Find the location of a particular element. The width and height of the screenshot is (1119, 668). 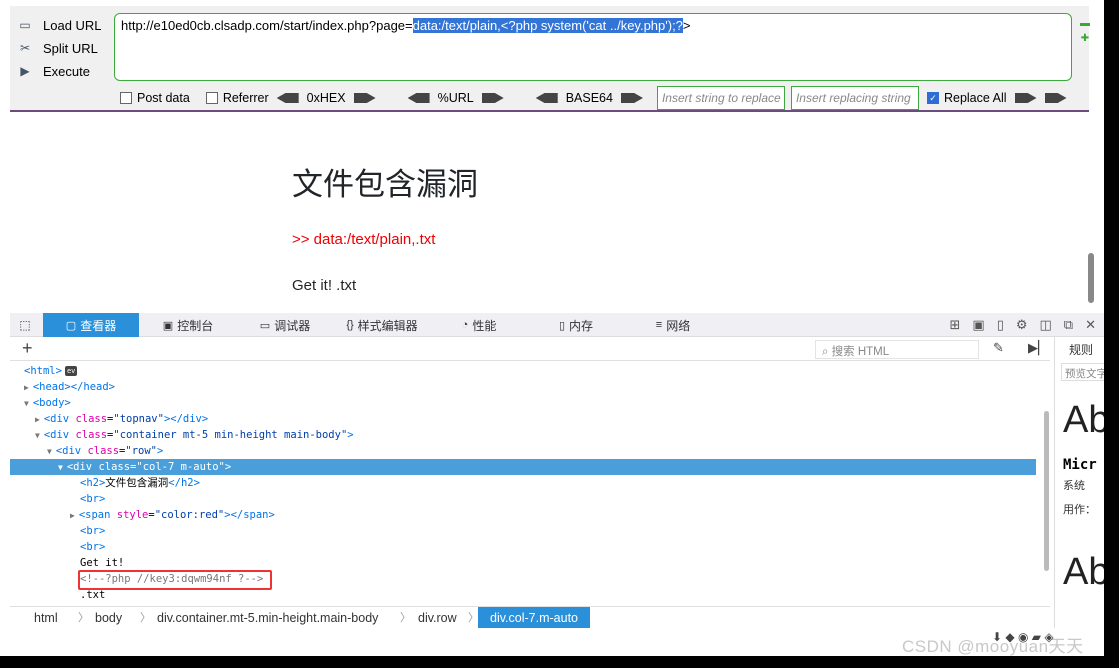

breadcrumb-container: div.container.mt-5.min-height.main-body is located at coordinates (267, 618).